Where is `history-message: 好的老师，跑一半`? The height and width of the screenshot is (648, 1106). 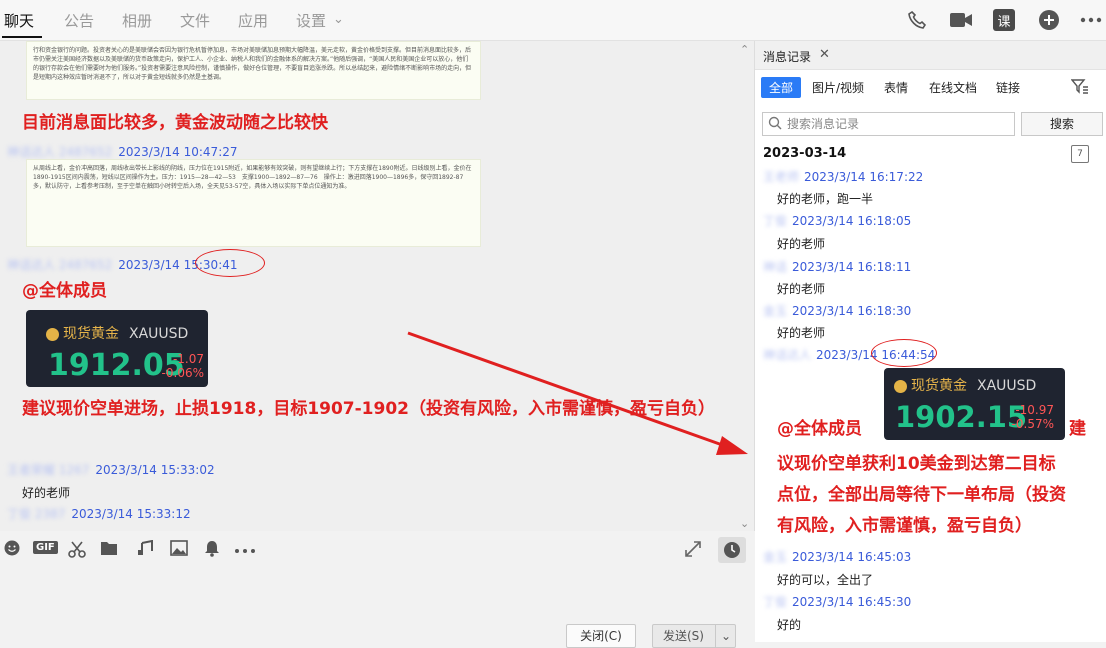
history-message: 好的老师，跑一半 is located at coordinates (825, 199).